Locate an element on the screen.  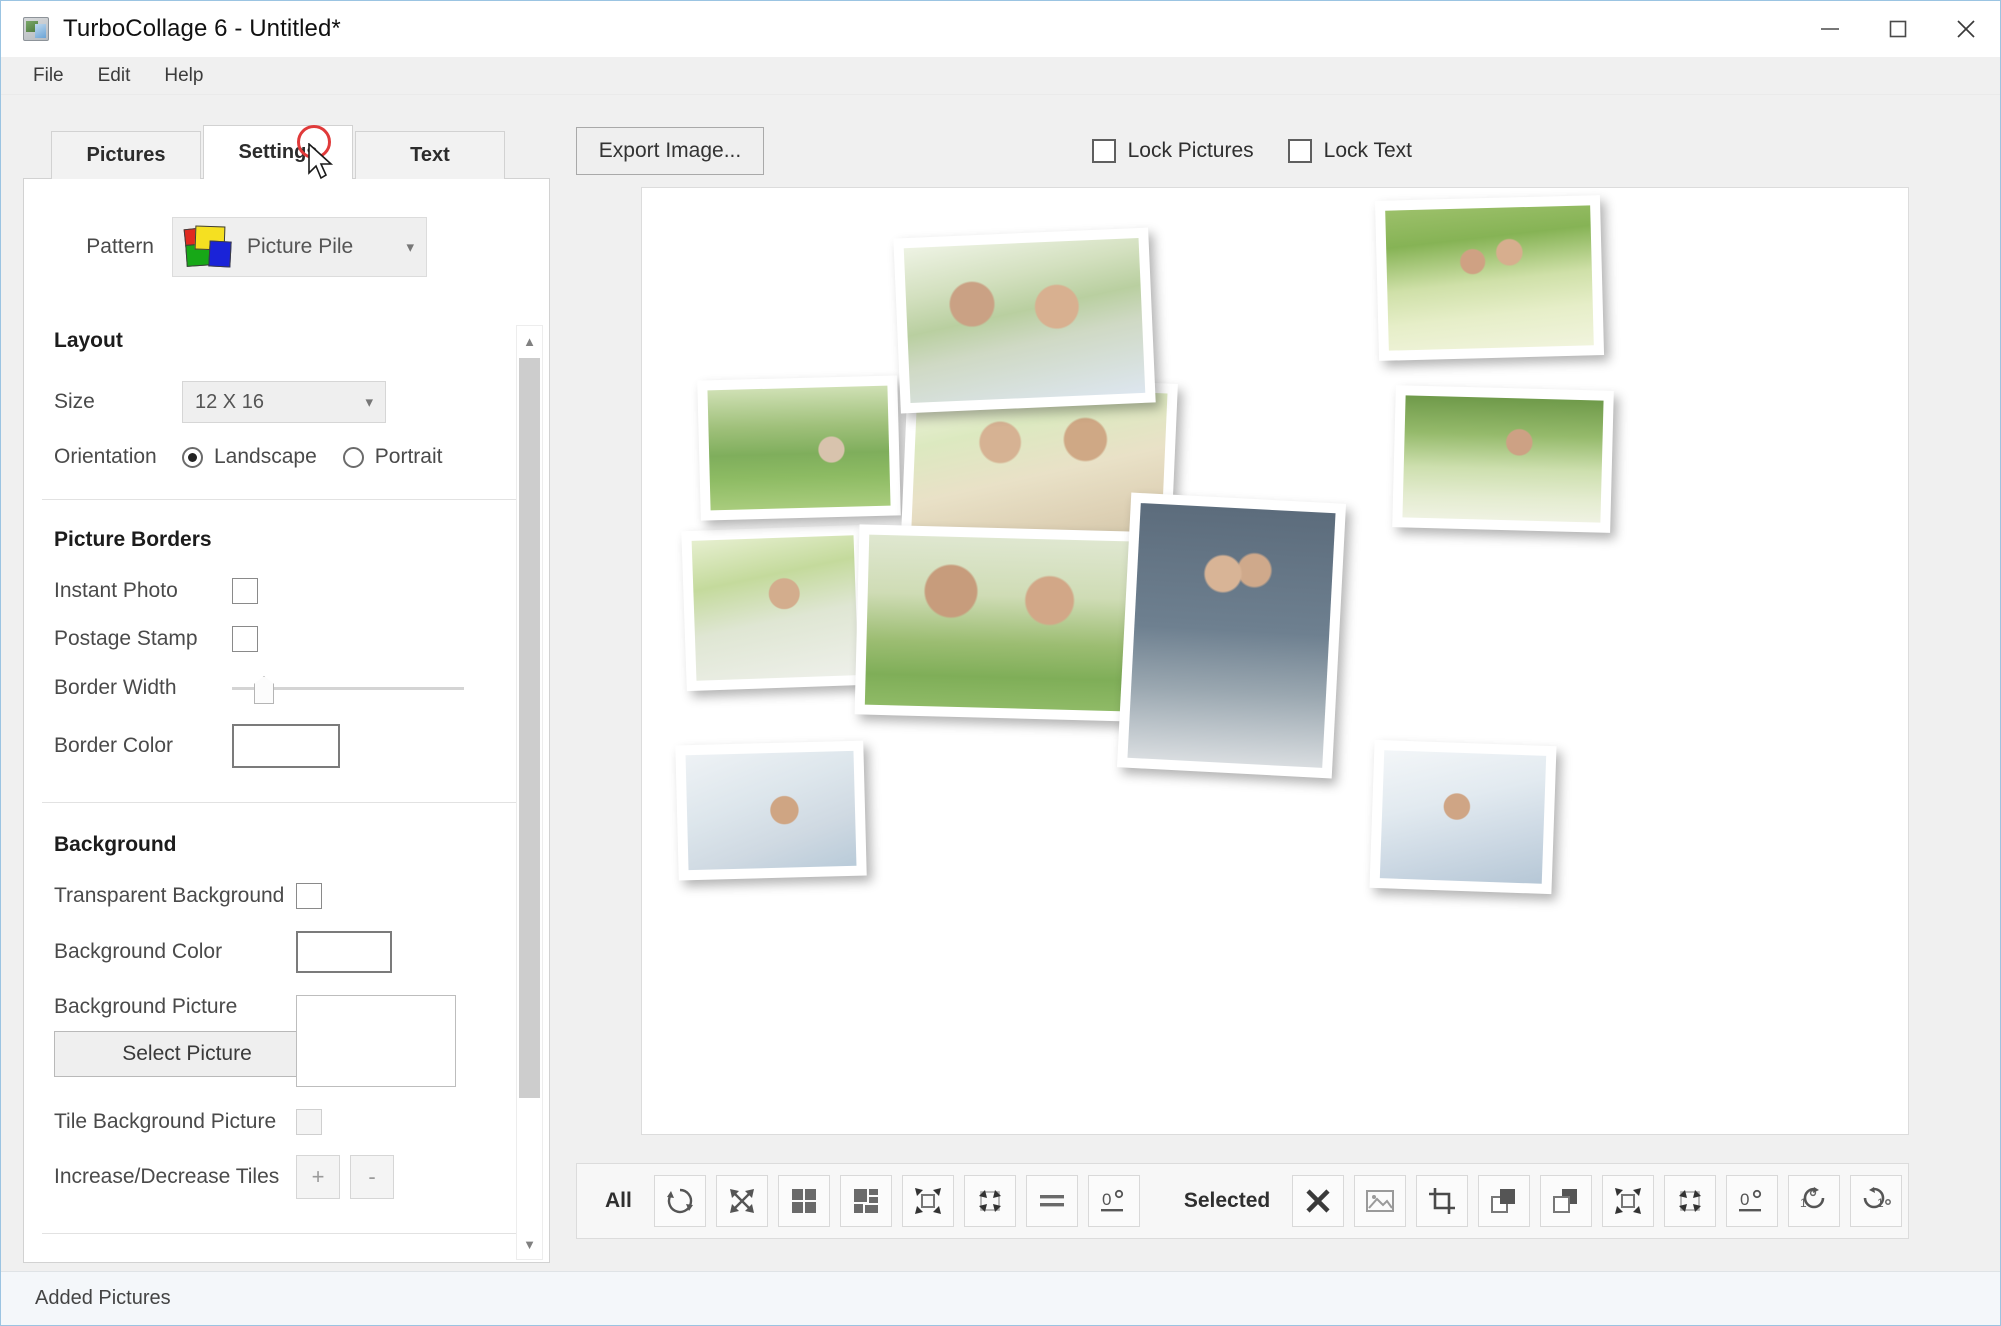
menu-help: Help is located at coordinates (183, 76).